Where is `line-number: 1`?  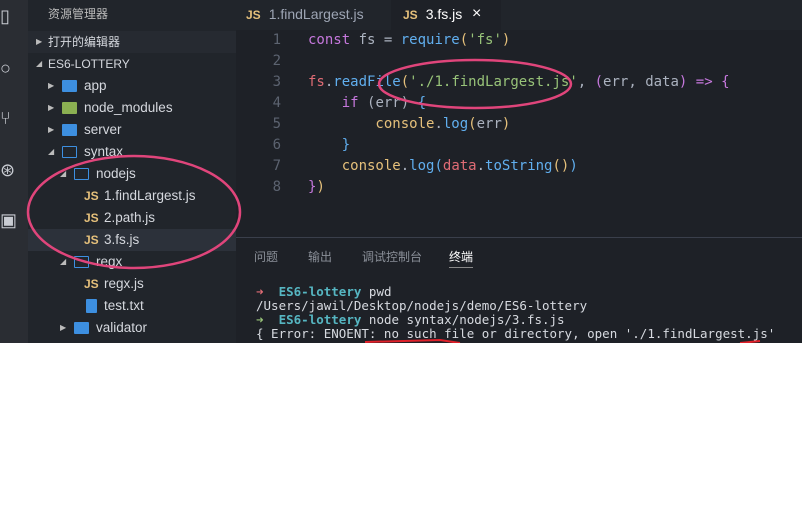 line-number: 1 is located at coordinates (276, 40).